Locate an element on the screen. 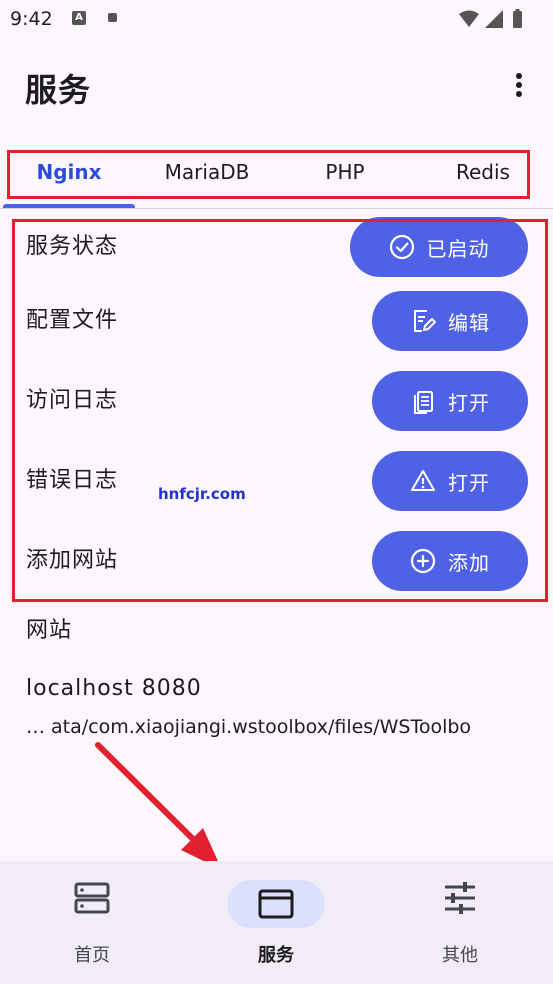  status-time: 9:42 is located at coordinates (31, 19).